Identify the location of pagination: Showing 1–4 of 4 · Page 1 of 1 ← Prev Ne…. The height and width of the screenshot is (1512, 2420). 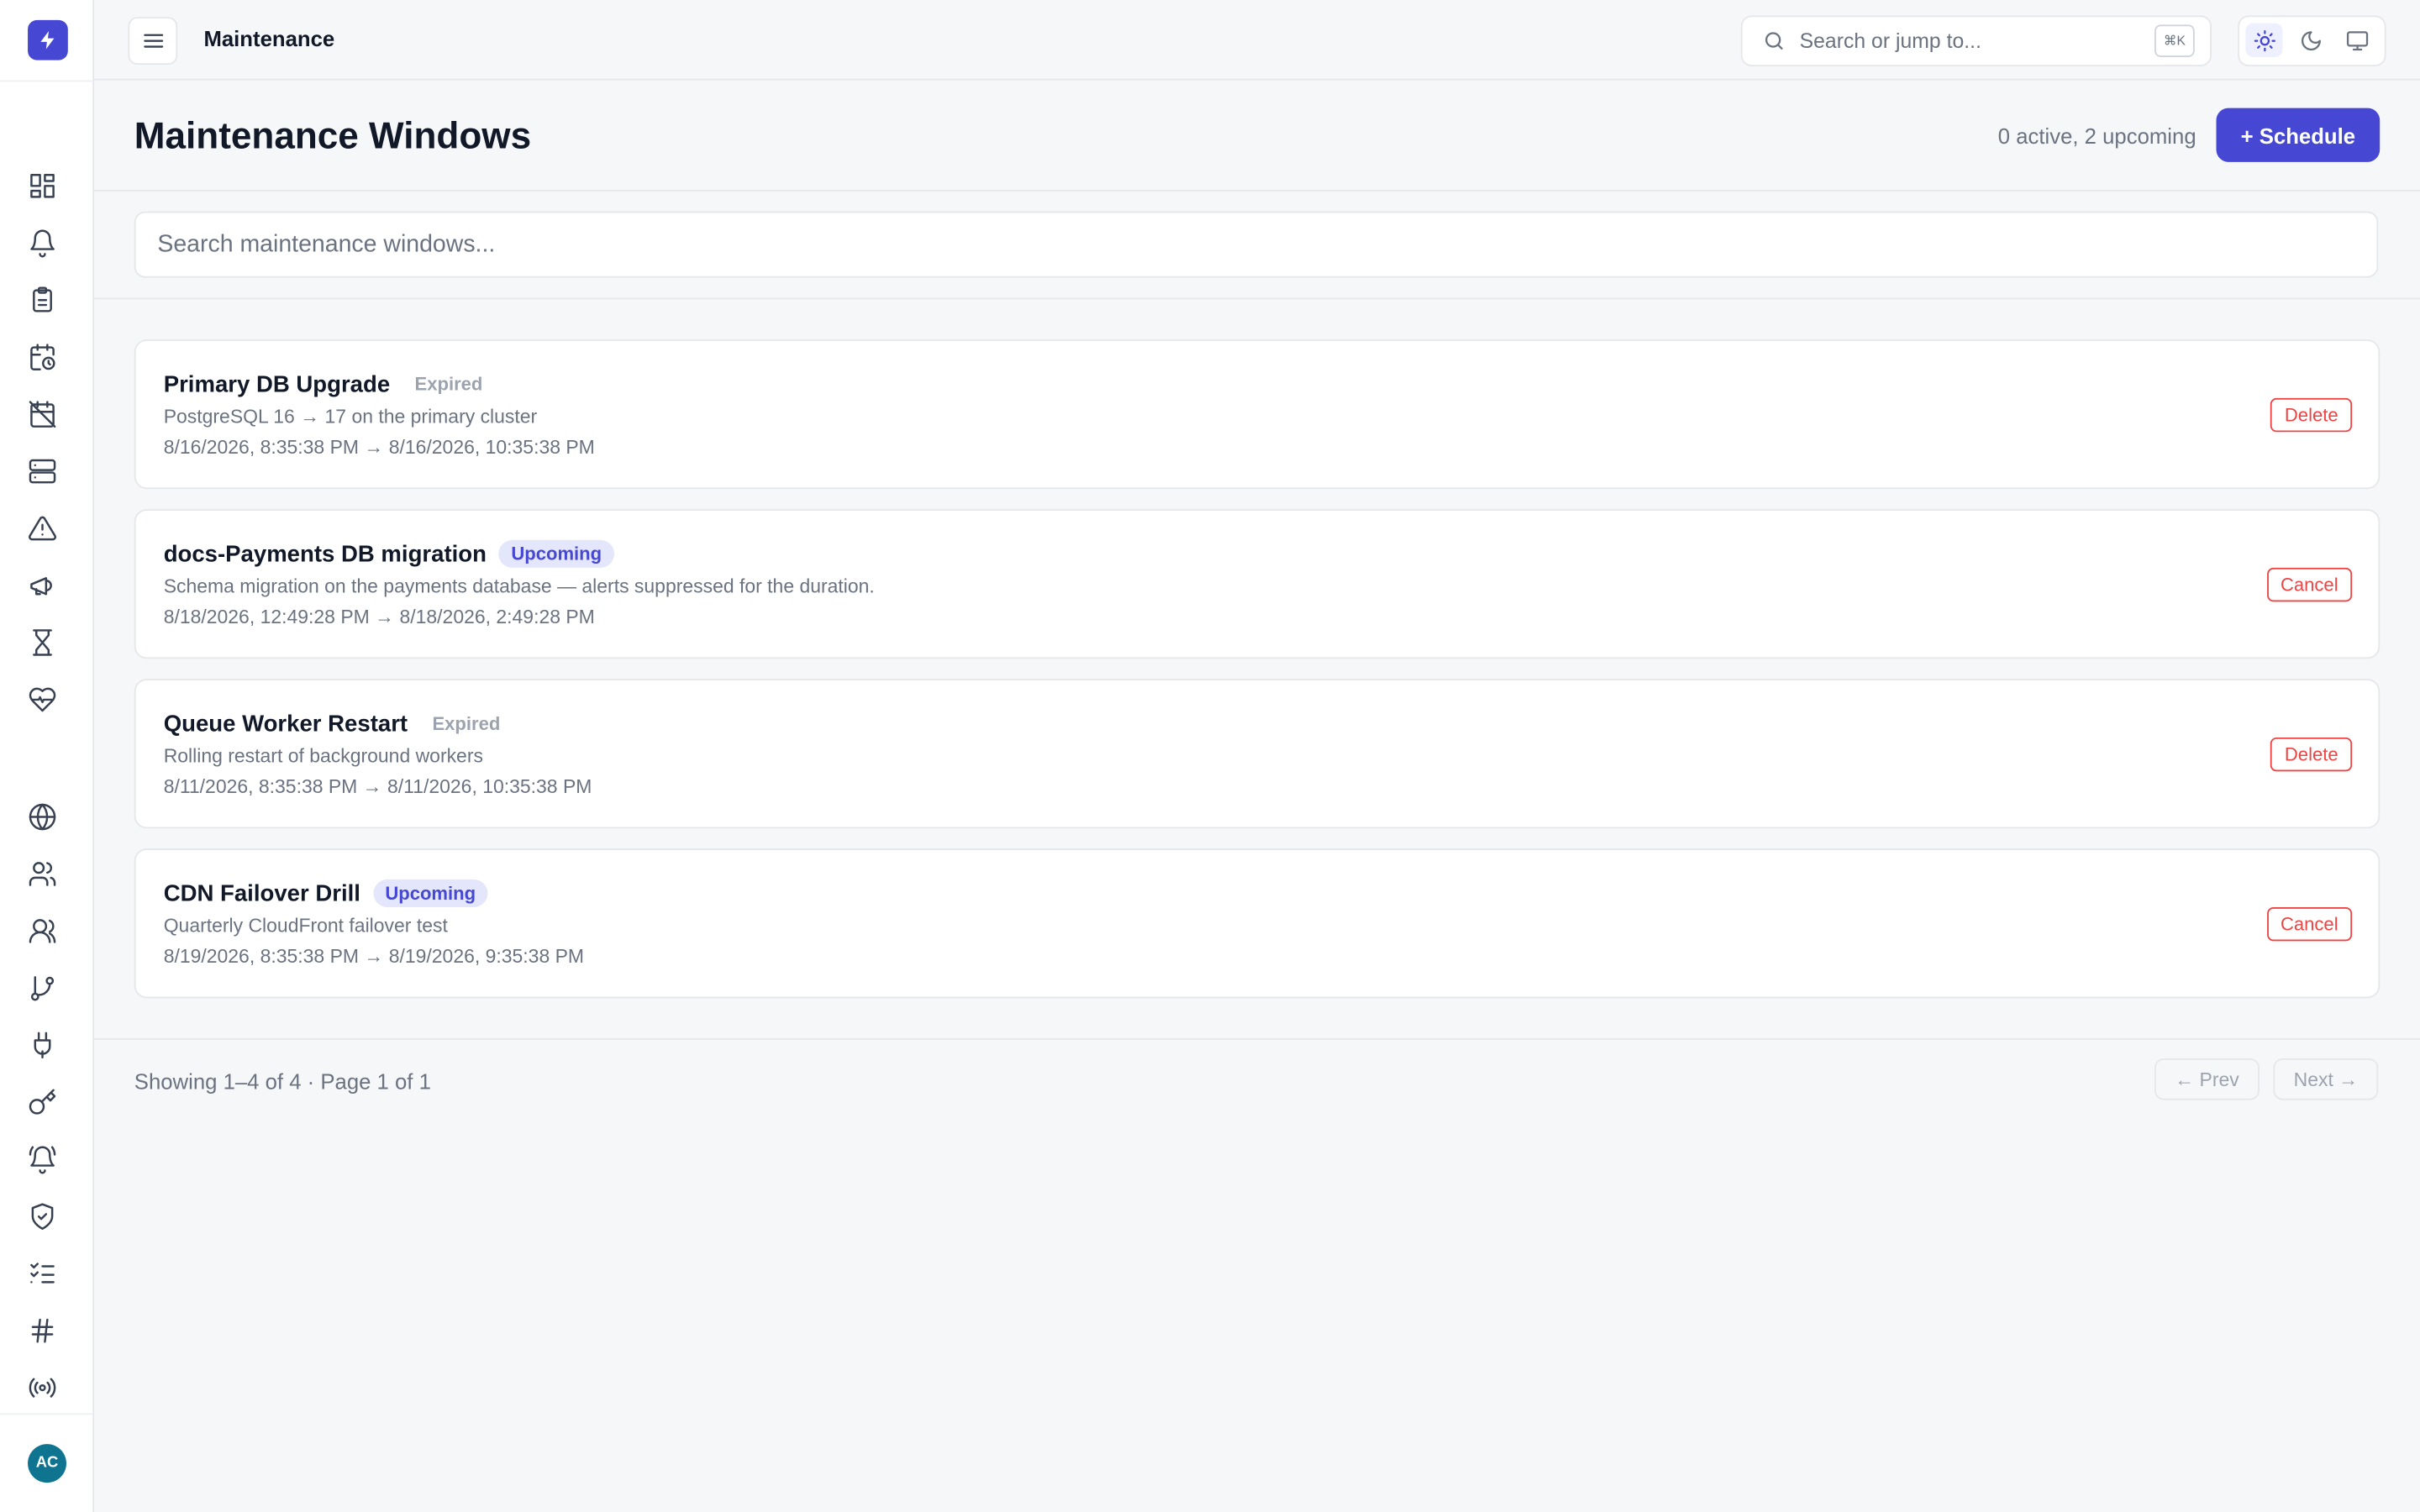
(1257, 1085).